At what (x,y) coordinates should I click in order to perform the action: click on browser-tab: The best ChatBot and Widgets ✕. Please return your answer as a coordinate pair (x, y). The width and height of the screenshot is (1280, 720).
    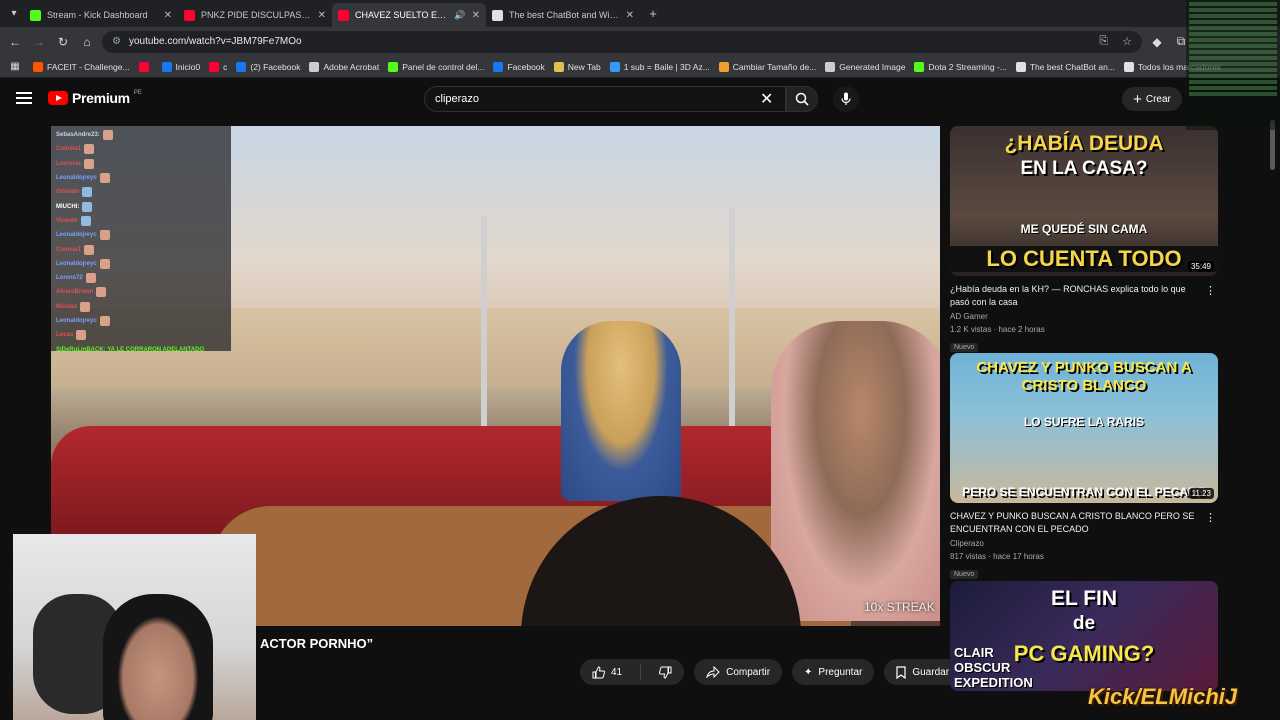
    Looking at the image, I should click on (563, 15).